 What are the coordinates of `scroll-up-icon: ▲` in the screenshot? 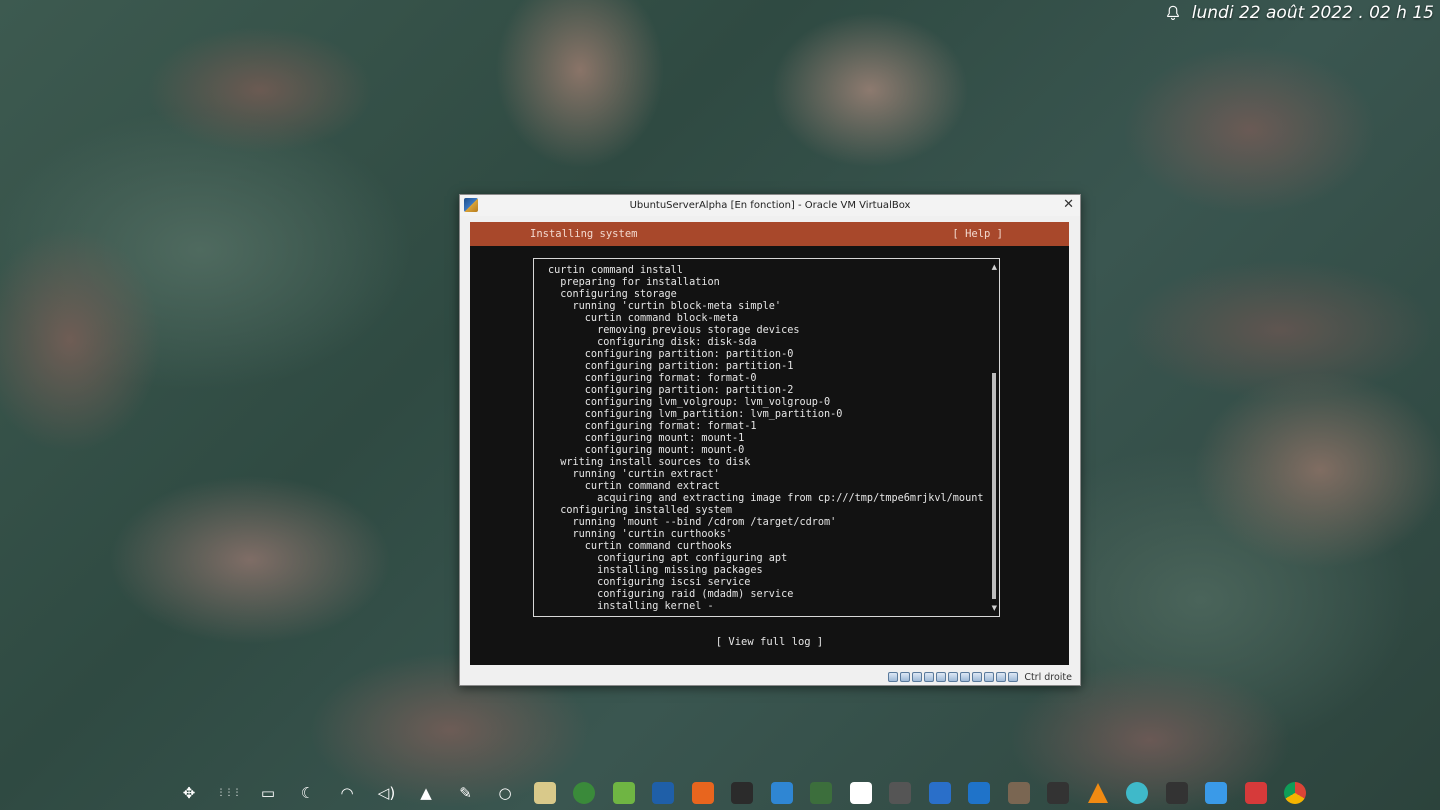 It's located at (994, 267).